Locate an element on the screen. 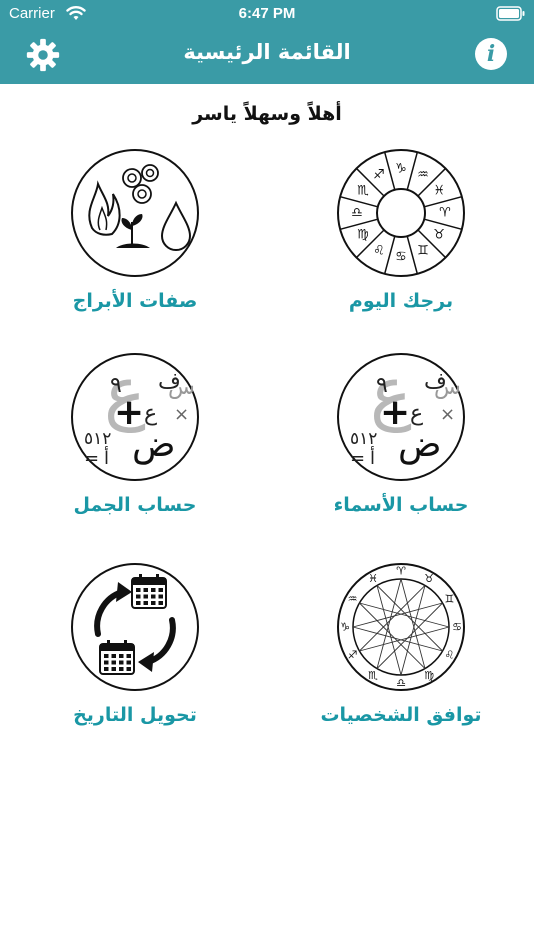  tile-label: برجك اليوم is located at coordinates (401, 301).